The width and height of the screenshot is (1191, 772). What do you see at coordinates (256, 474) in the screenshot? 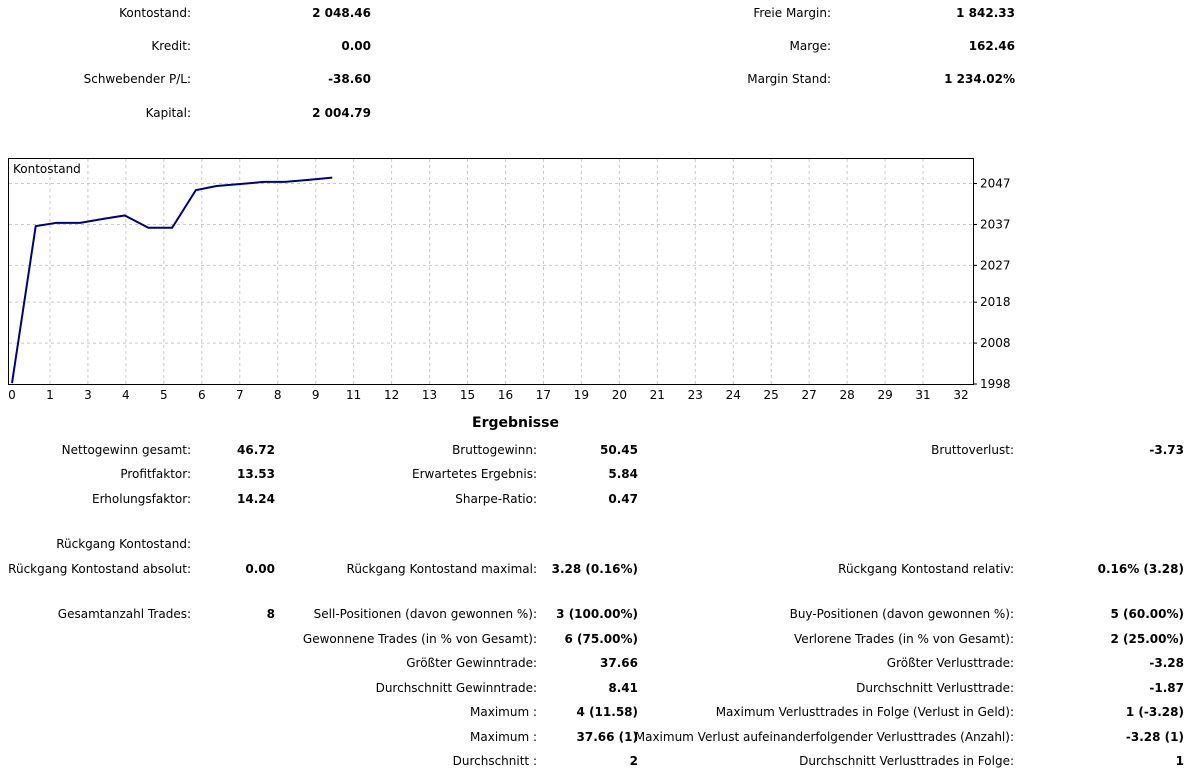
I see `value-profit-factor: 13.53` at bounding box center [256, 474].